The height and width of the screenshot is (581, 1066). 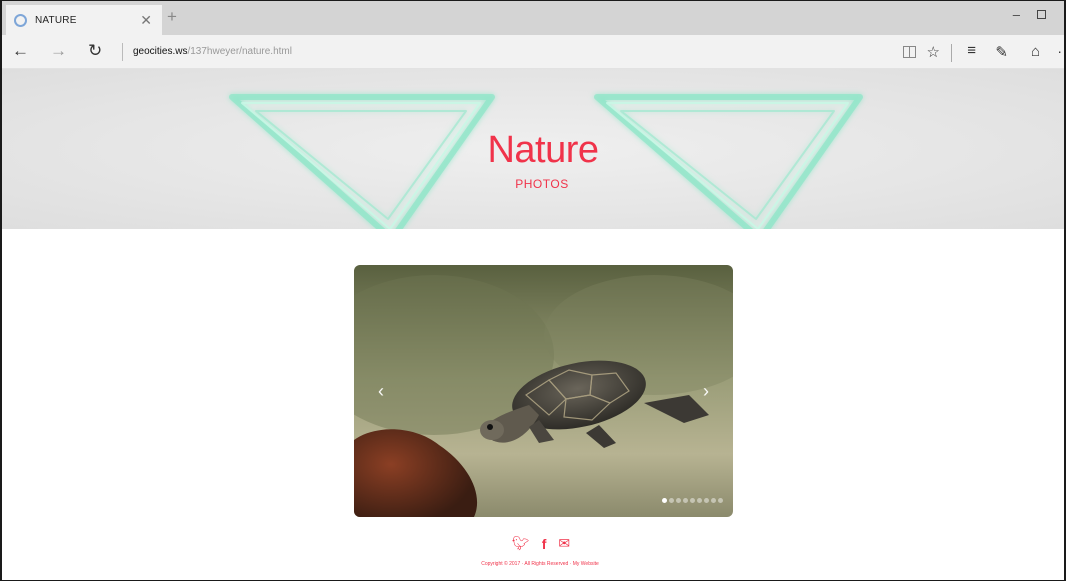 I want to click on tab-strip: NATURE ✕ + –, so click(x=533, y=18).